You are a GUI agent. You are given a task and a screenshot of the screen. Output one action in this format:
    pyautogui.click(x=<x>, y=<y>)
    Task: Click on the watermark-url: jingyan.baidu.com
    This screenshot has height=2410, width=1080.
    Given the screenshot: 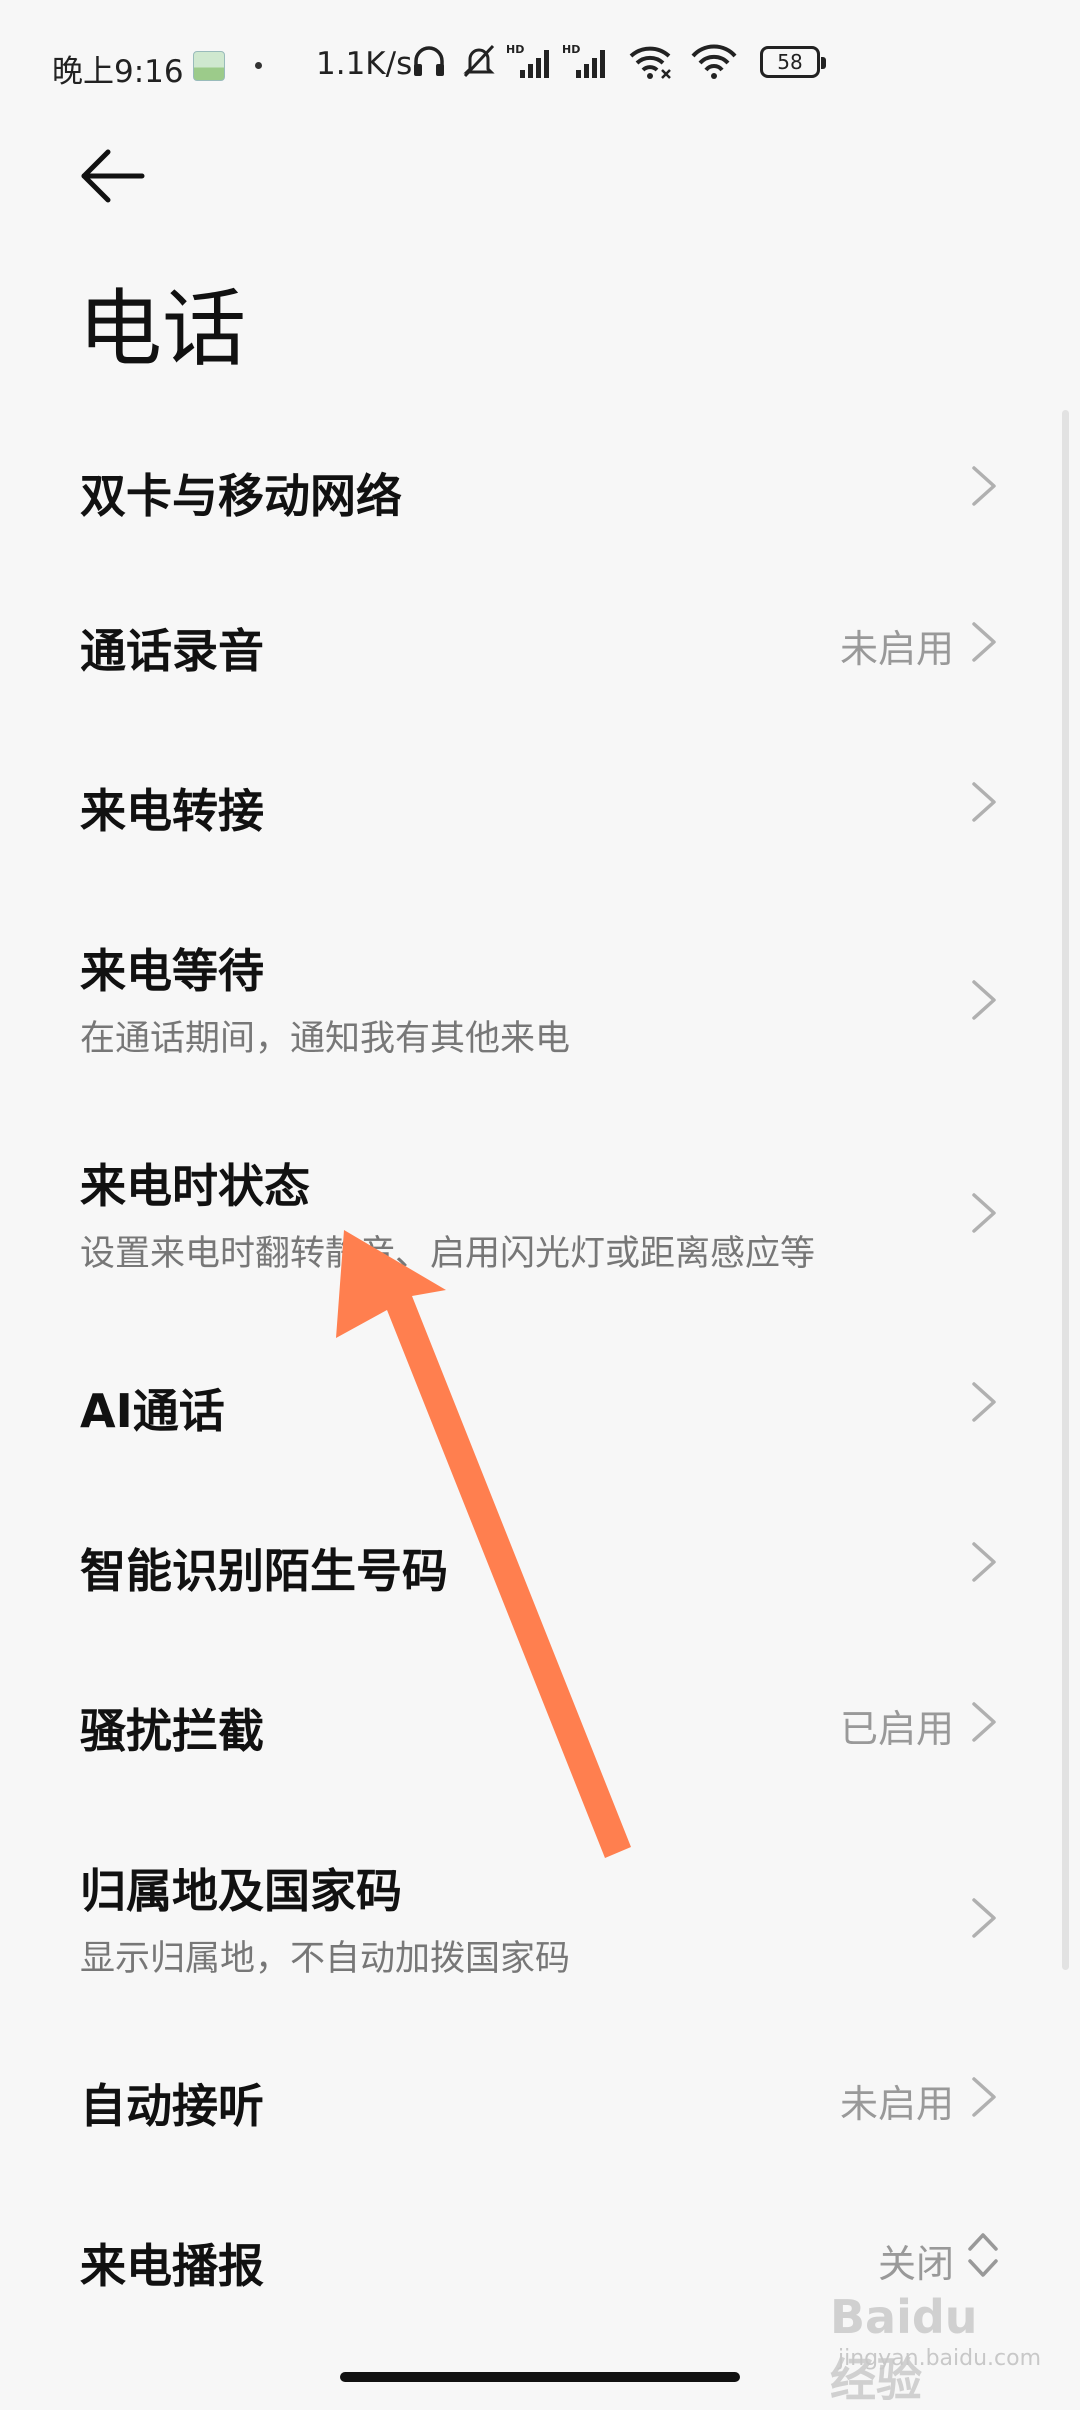 What is the action you would take?
    pyautogui.click(x=940, y=2358)
    